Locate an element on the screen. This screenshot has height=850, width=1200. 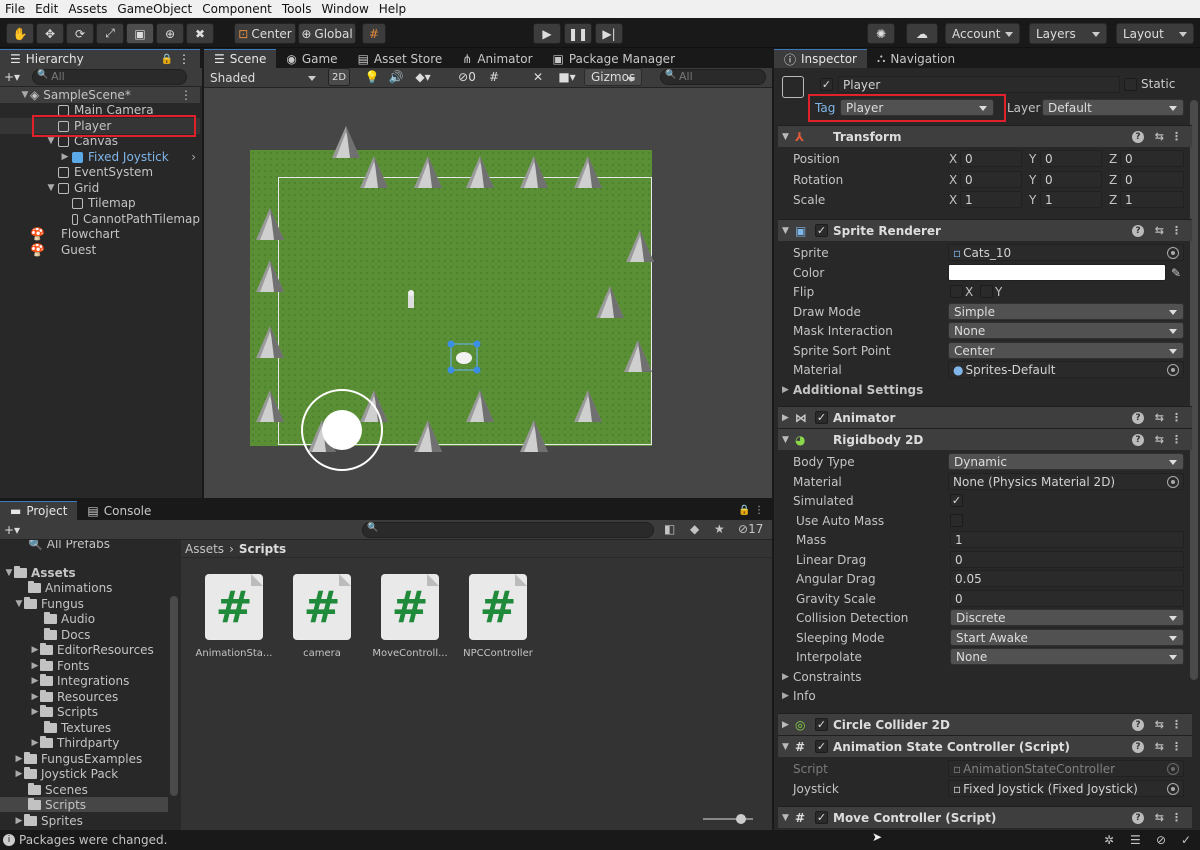
tree-assets: ▼ Assets is located at coordinates (40, 572).